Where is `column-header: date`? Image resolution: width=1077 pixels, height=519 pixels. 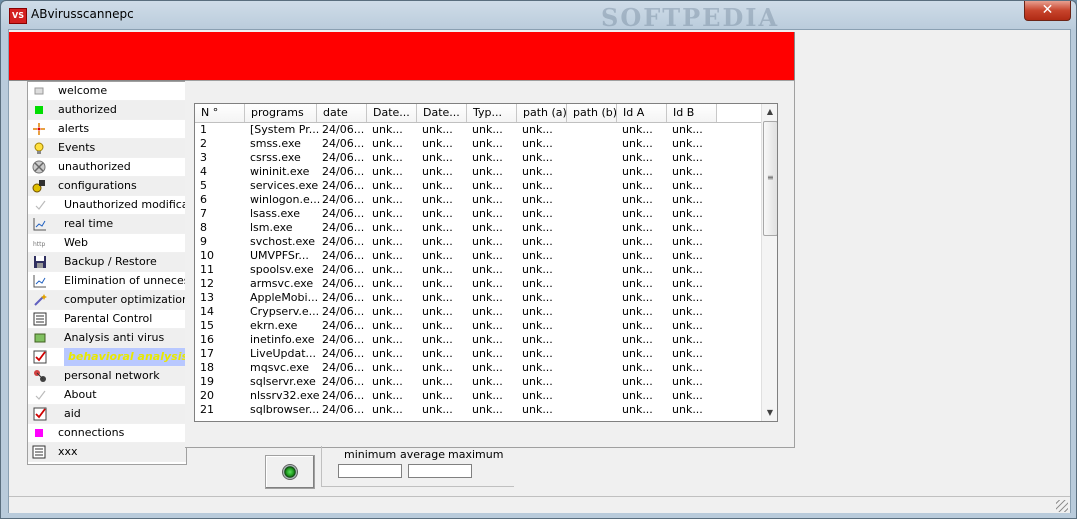
column-header: date is located at coordinates (342, 113).